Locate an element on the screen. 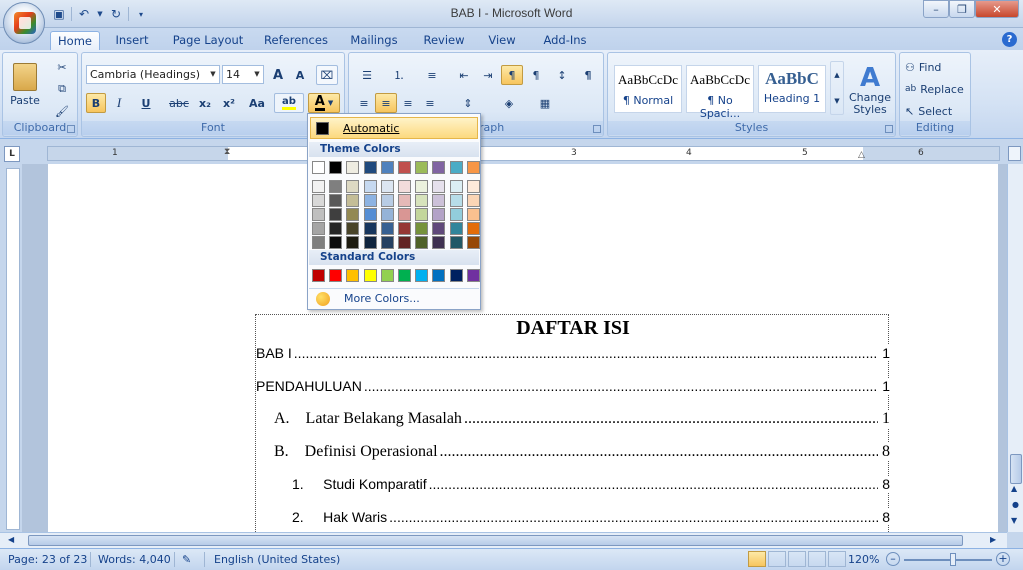  italic-button: I is located at coordinates (119, 103).